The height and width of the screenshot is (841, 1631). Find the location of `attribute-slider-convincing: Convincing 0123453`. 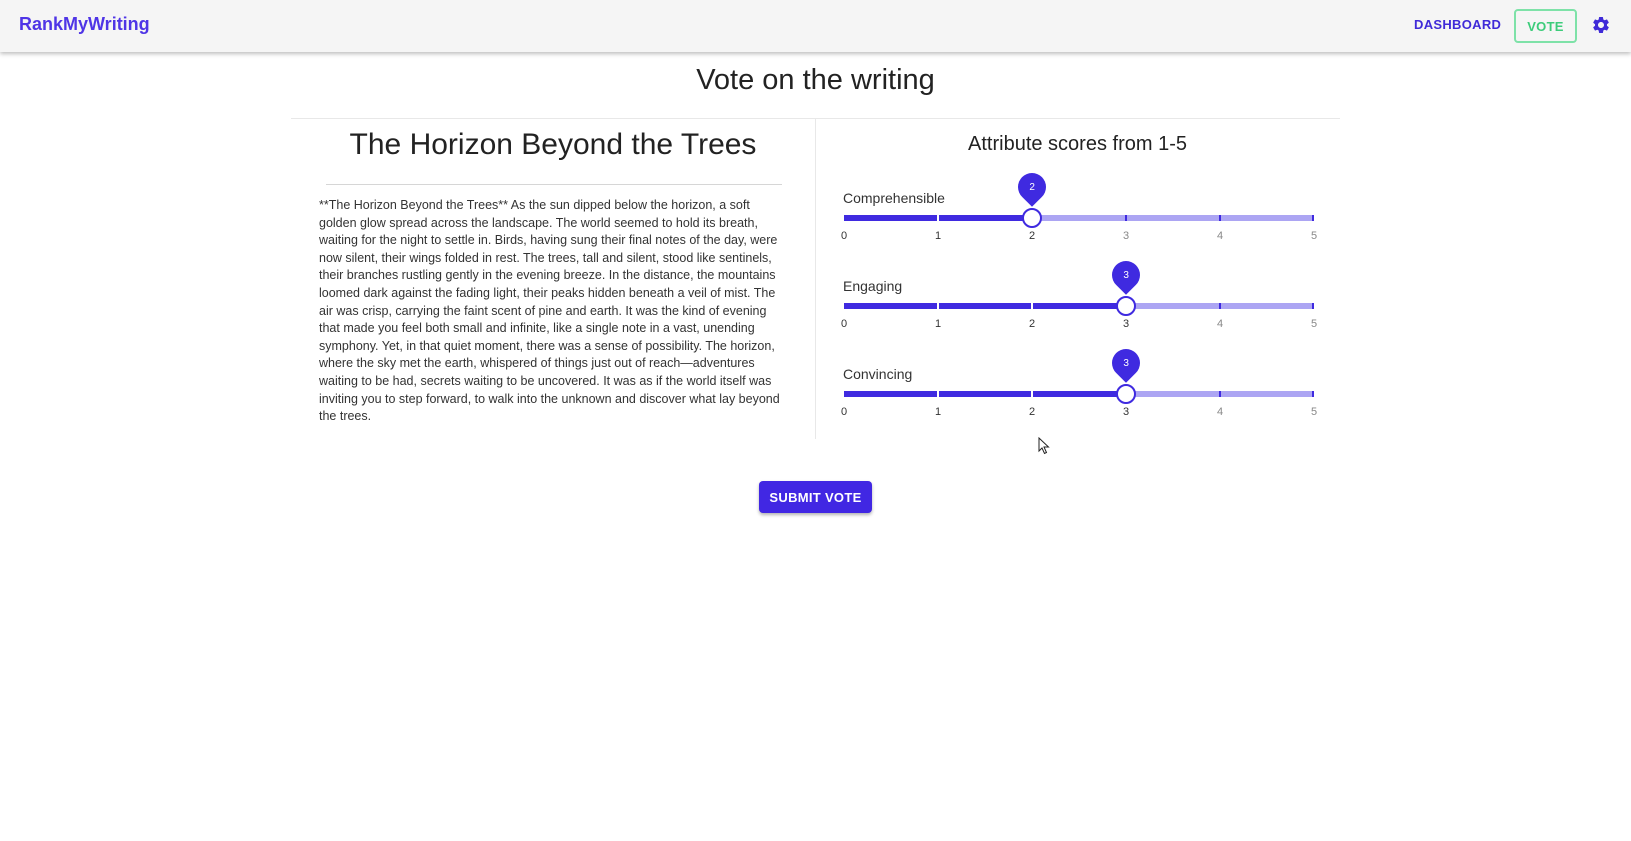

attribute-slider-convincing: Convincing 0123453 is located at coordinates (1079, 394).